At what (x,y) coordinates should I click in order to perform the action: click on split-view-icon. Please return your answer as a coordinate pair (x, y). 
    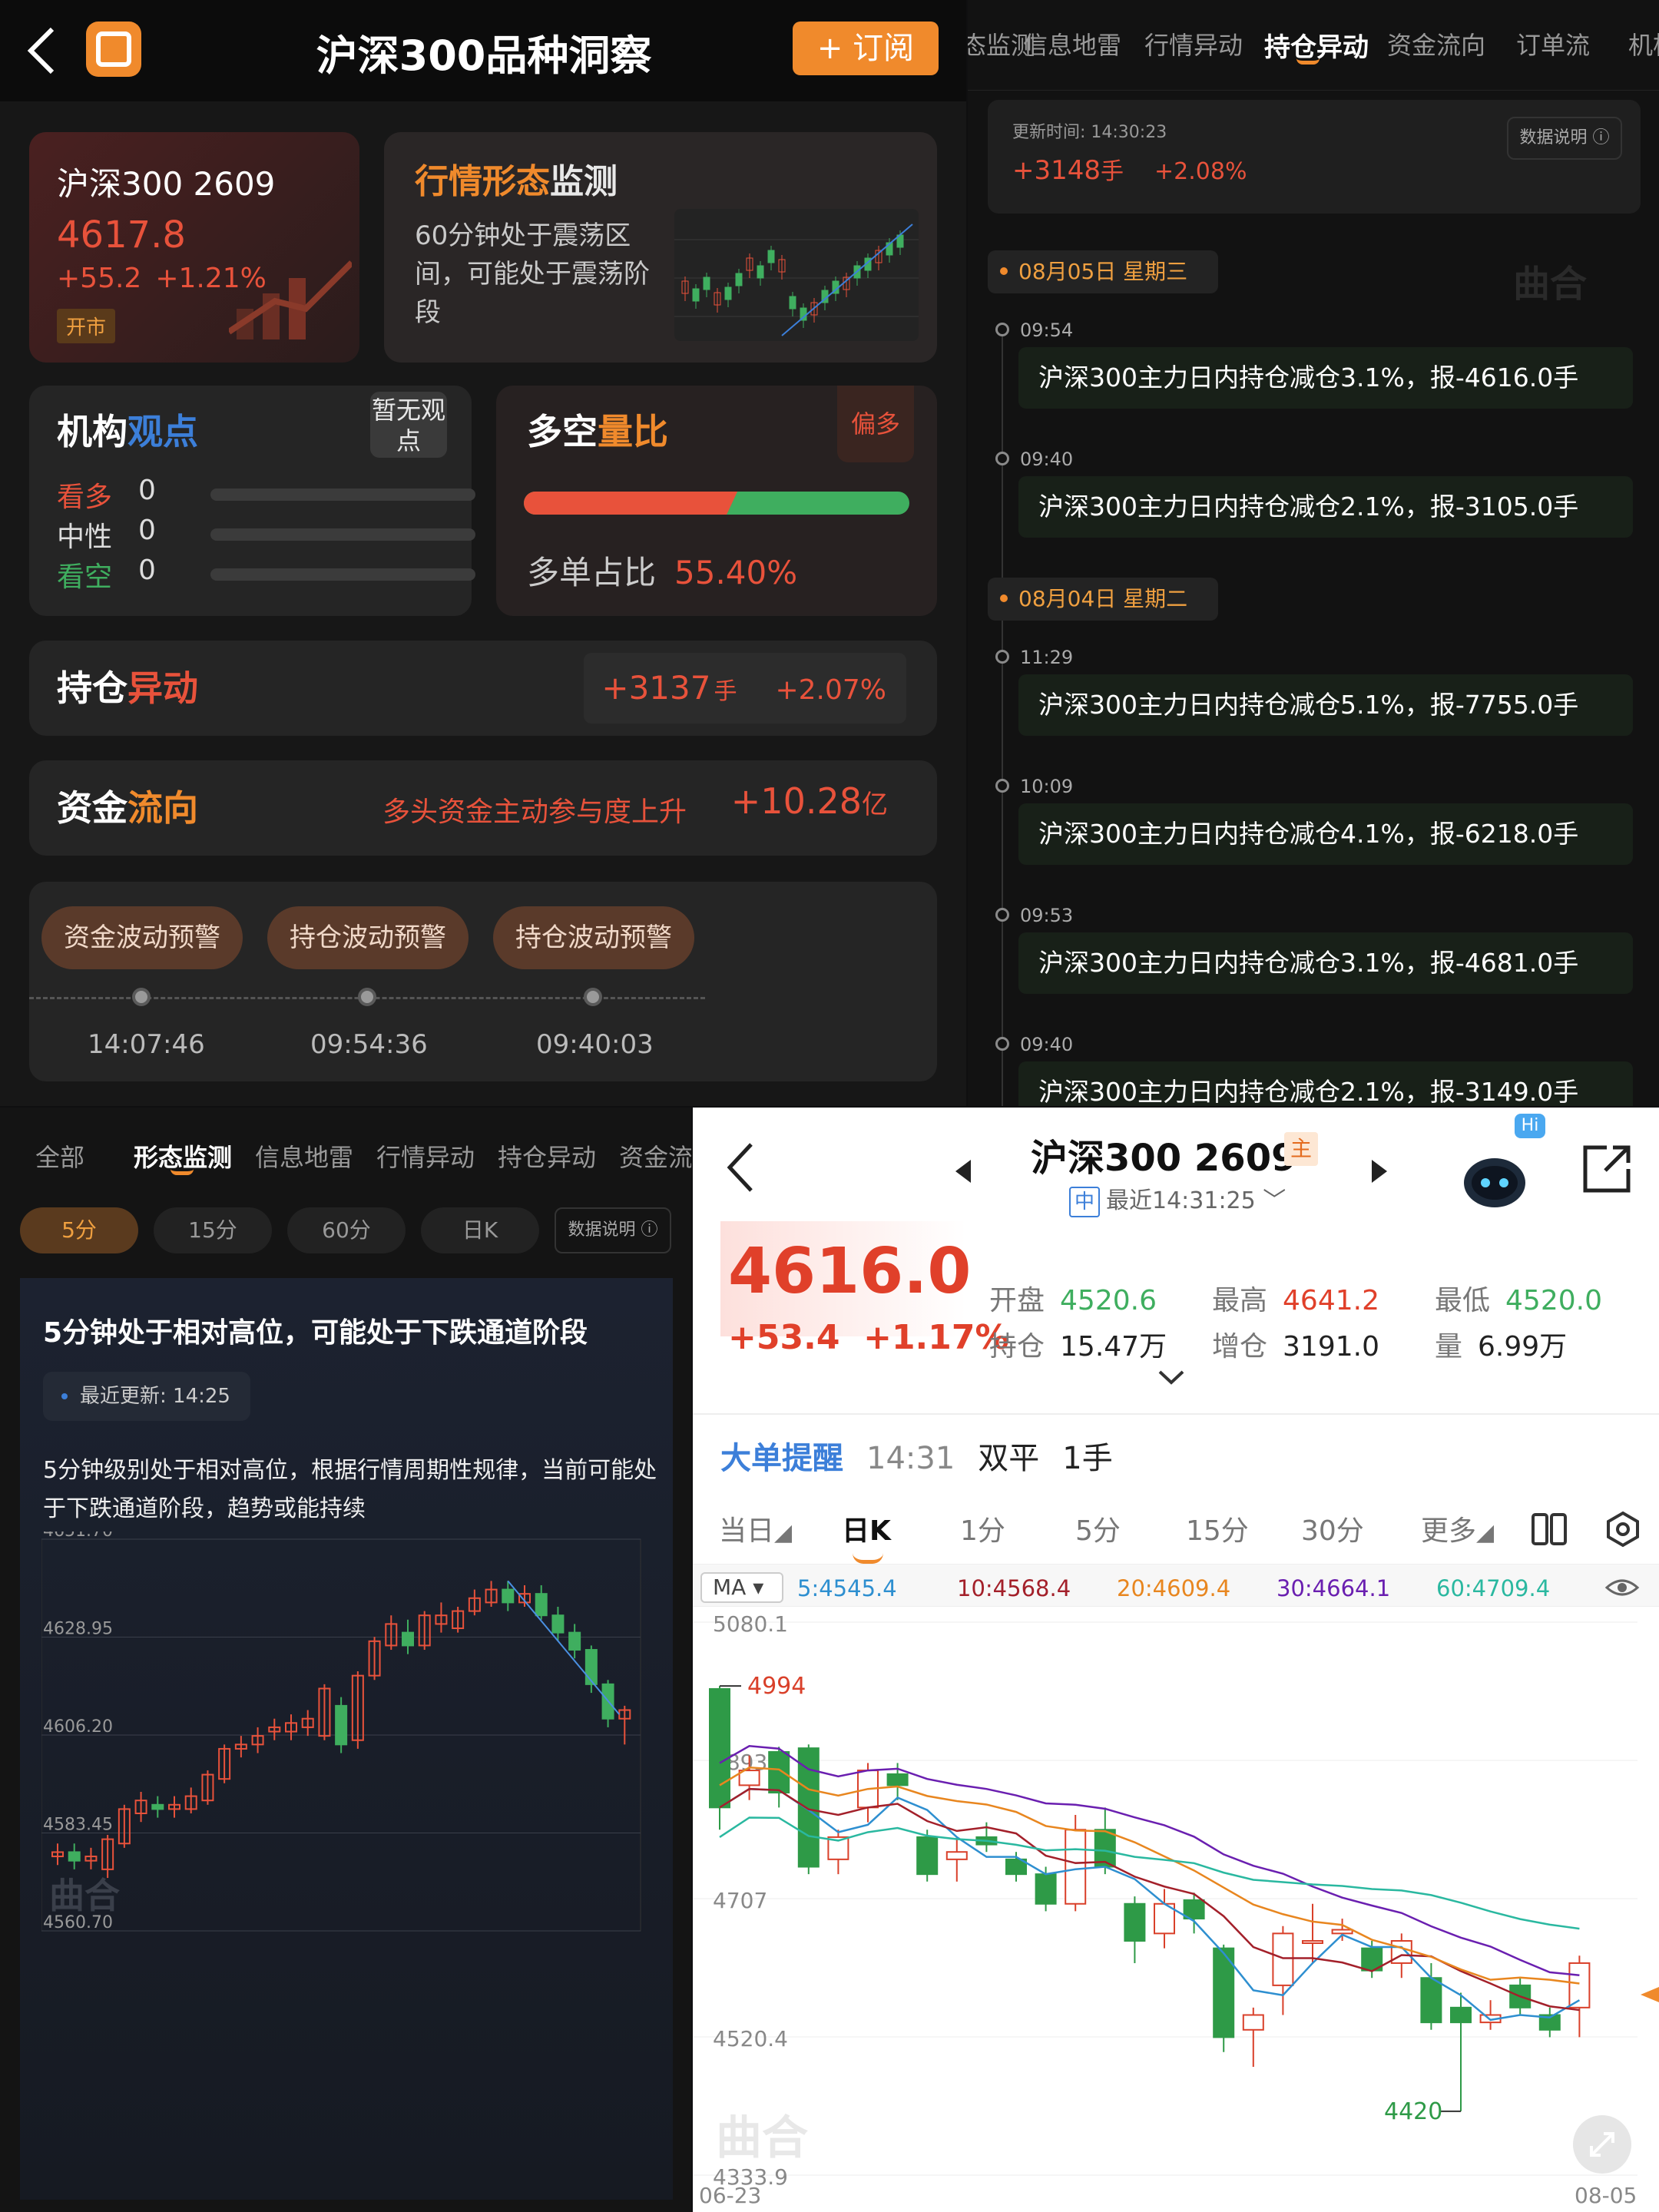
    Looking at the image, I should click on (1549, 1529).